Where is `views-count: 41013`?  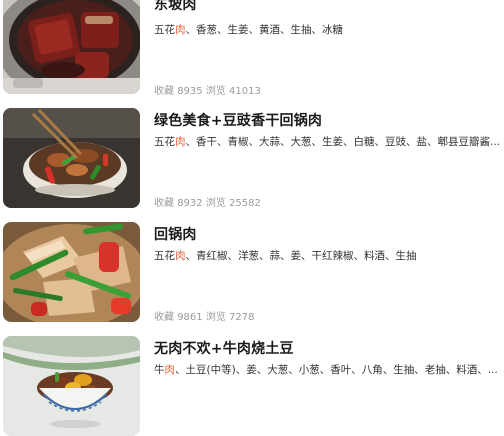
views-count: 41013 is located at coordinates (245, 91).